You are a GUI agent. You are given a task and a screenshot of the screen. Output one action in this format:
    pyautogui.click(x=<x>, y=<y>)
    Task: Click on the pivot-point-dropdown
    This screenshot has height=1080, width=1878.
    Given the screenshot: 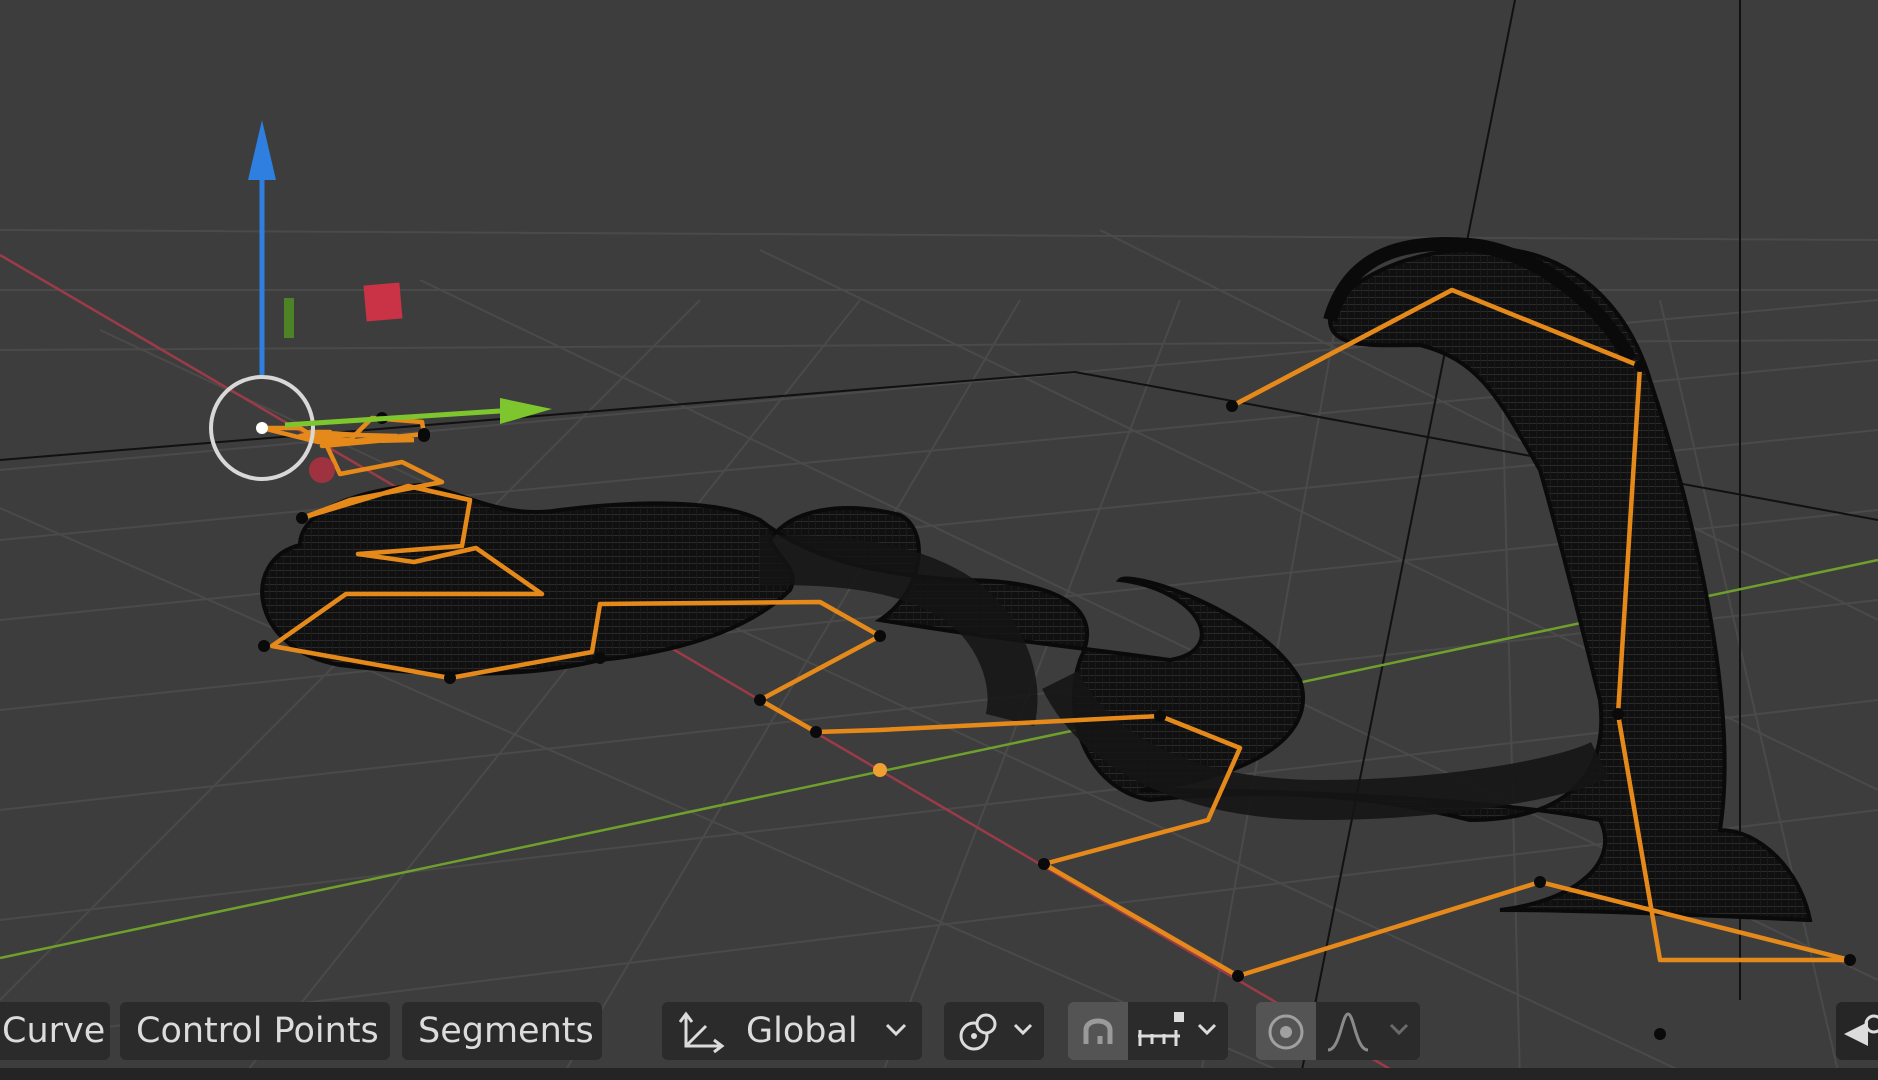 What is the action you would take?
    pyautogui.click(x=994, y=1031)
    